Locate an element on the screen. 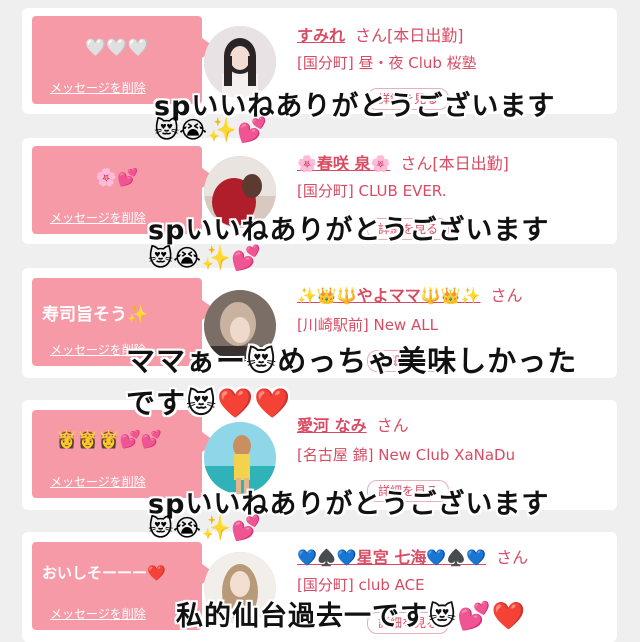  sender-name-link: ✨👑🔱やよママ🔱👑✨ is located at coordinates (389, 295).